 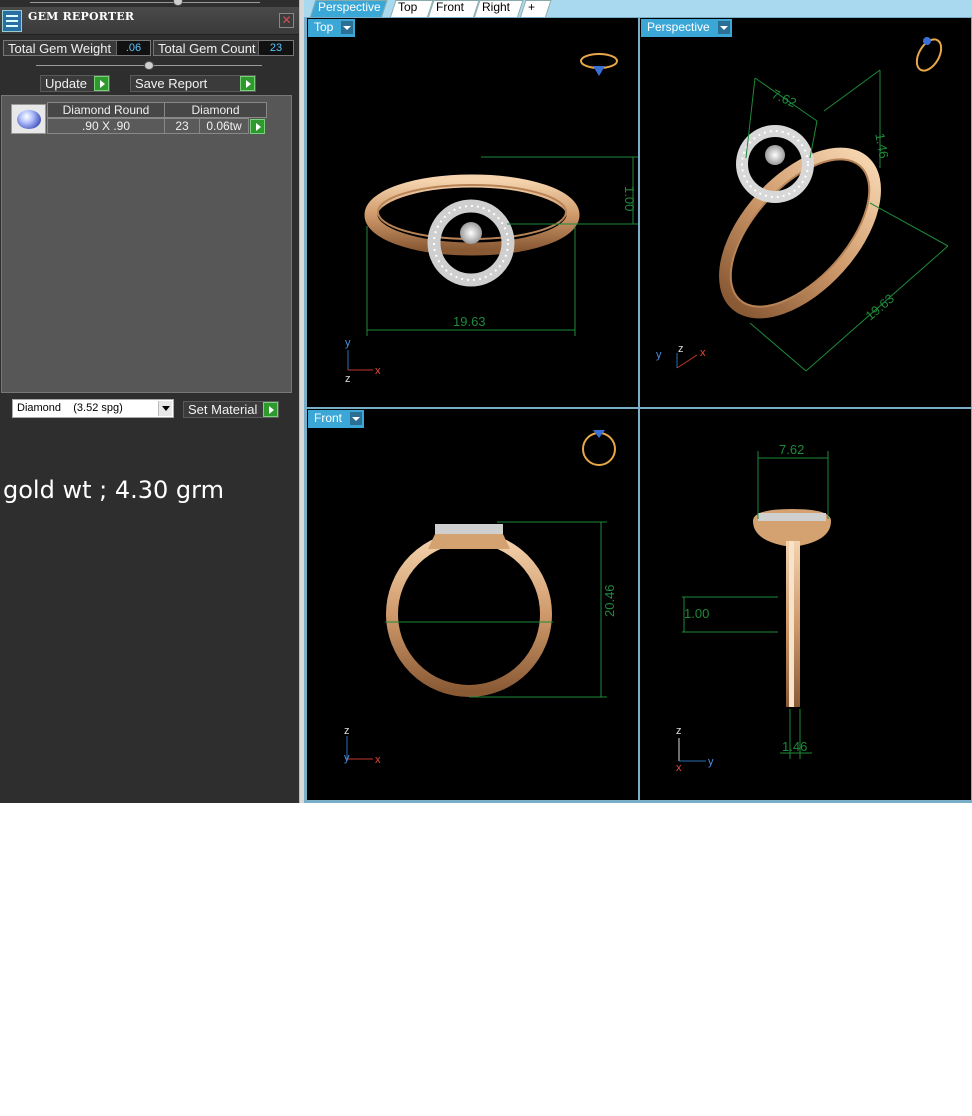 What do you see at coordinates (686, 28) in the screenshot?
I see `viewport-label-perspective: Perspective` at bounding box center [686, 28].